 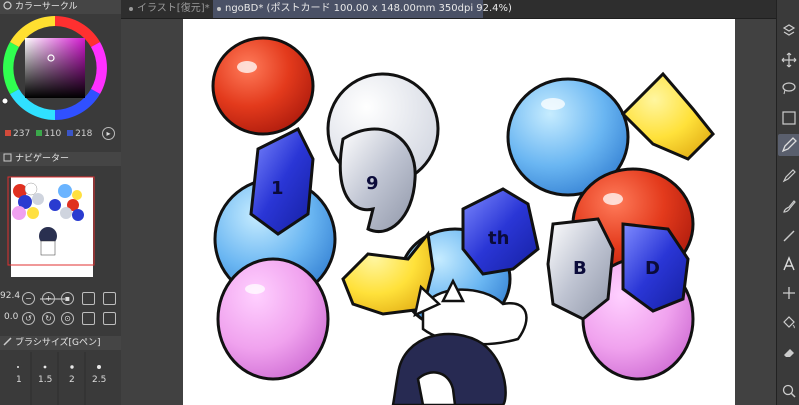 I want to click on right-toolbar, so click(x=787, y=202).